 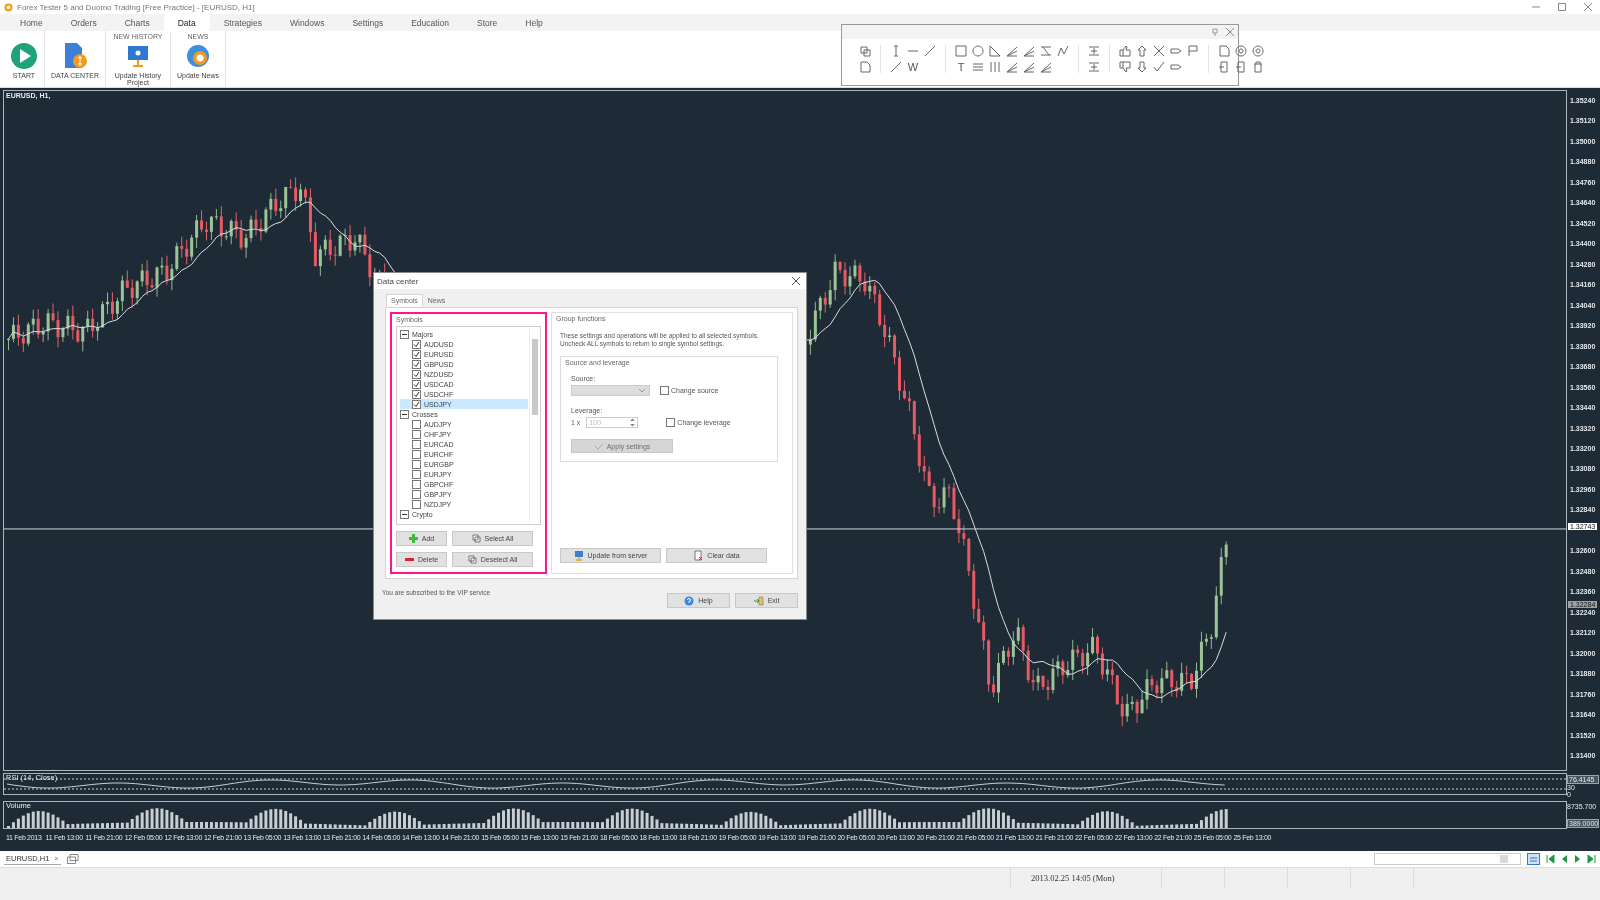 What do you see at coordinates (476, 538) in the screenshot?
I see `select-all-icon` at bounding box center [476, 538].